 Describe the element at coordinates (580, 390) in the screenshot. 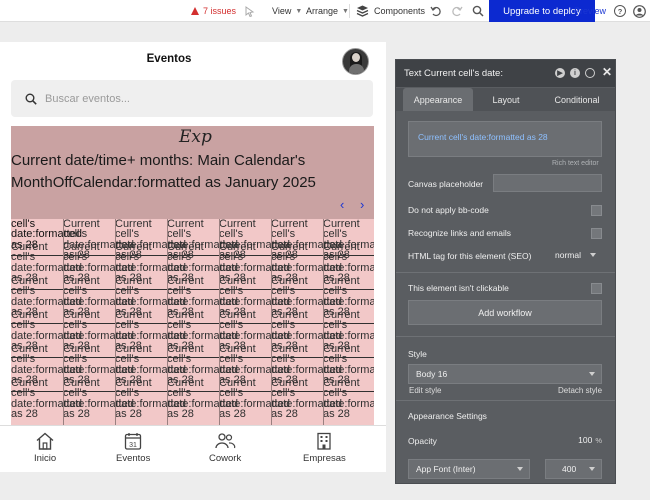

I see `detach-style-link: Detach style` at that location.